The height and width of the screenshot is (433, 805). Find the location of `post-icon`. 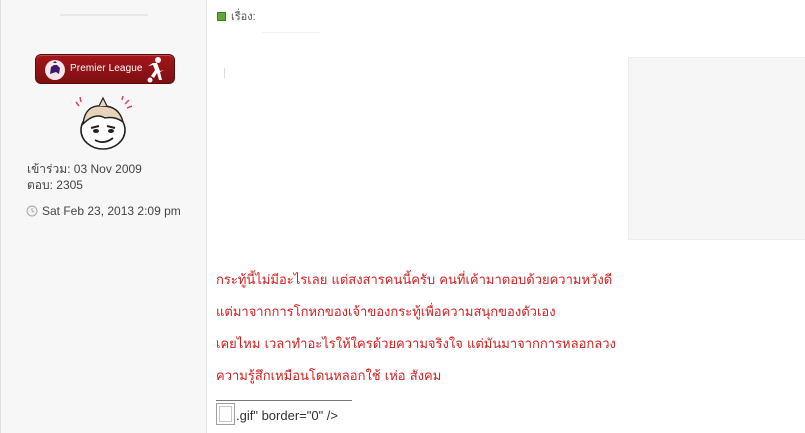

post-icon is located at coordinates (221, 16).